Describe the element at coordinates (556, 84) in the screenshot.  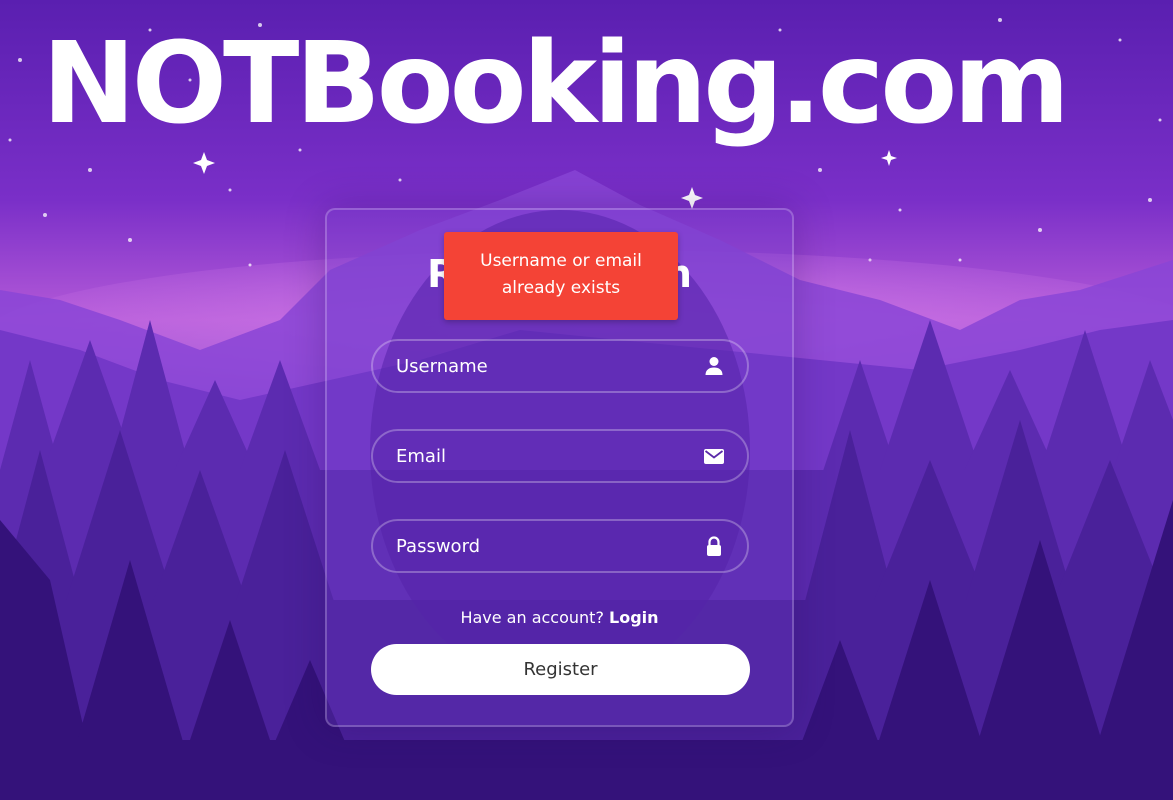
I see `brand-title: NOTBooking.com` at that location.